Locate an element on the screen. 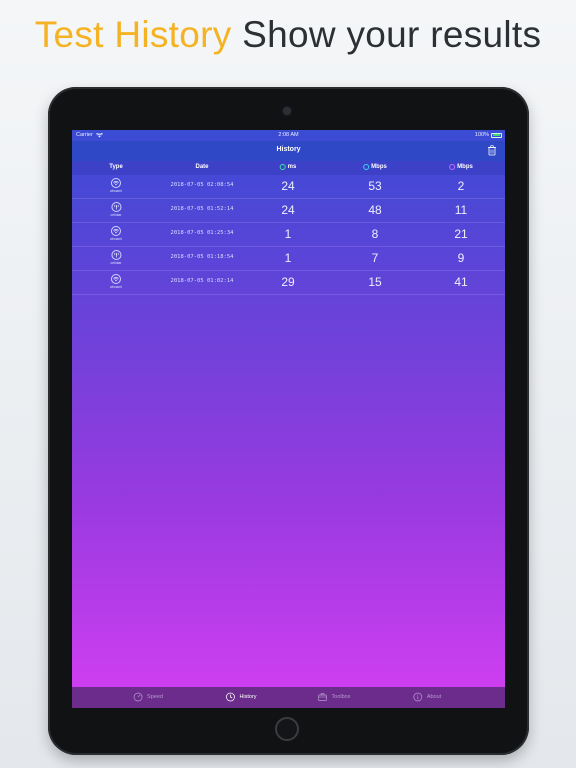  header-upload: Mbps is located at coordinates (461, 167).